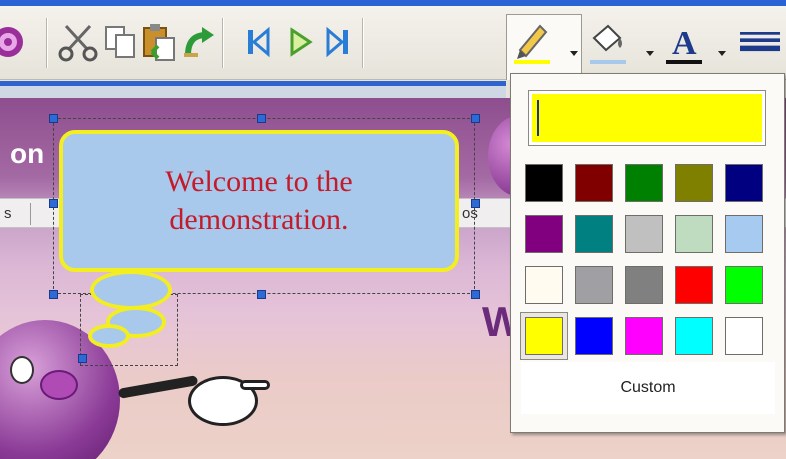  I want to click on character-eye, so click(22, 370).